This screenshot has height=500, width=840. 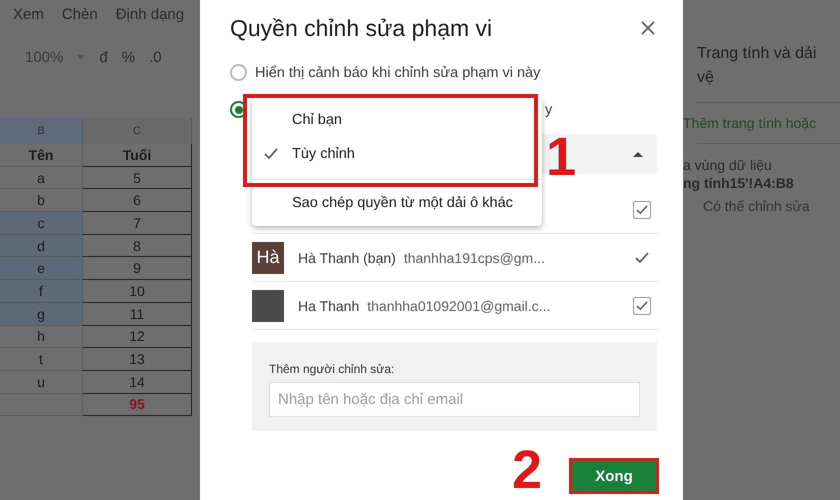 What do you see at coordinates (41, 337) in the screenshot?
I see `table-cell: h` at bounding box center [41, 337].